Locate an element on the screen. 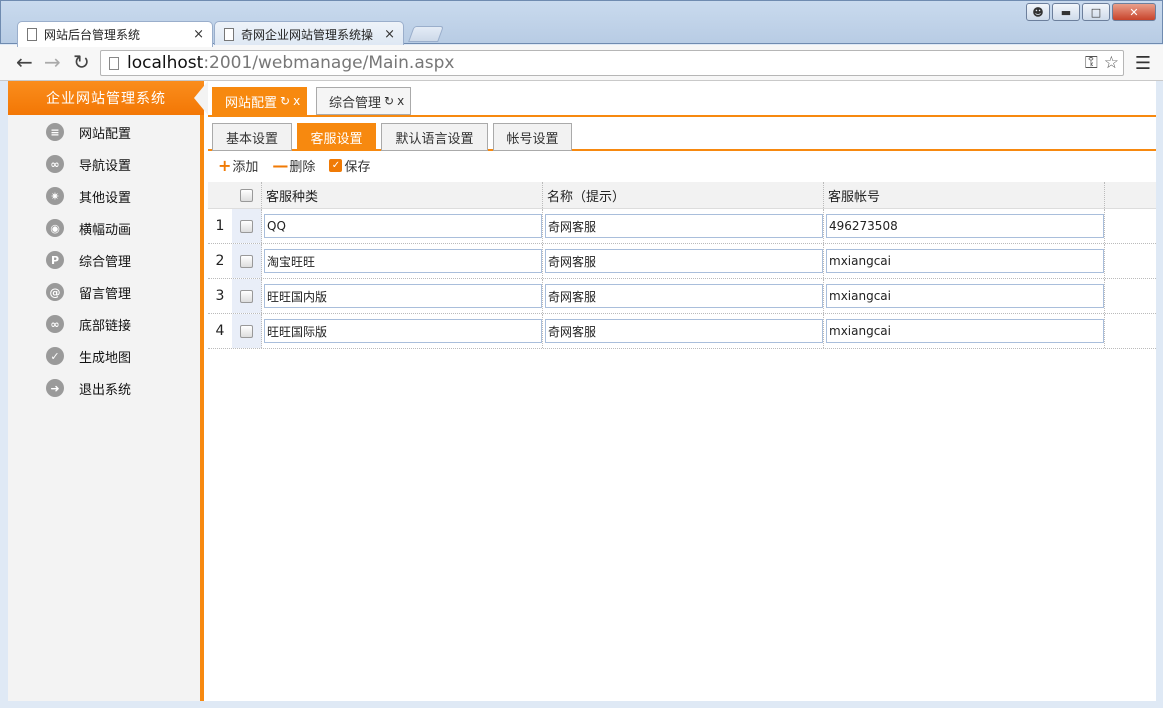 The height and width of the screenshot is (708, 1163). sidebar-item-nav-settings: ∞ 导航设置 is located at coordinates (106, 164).